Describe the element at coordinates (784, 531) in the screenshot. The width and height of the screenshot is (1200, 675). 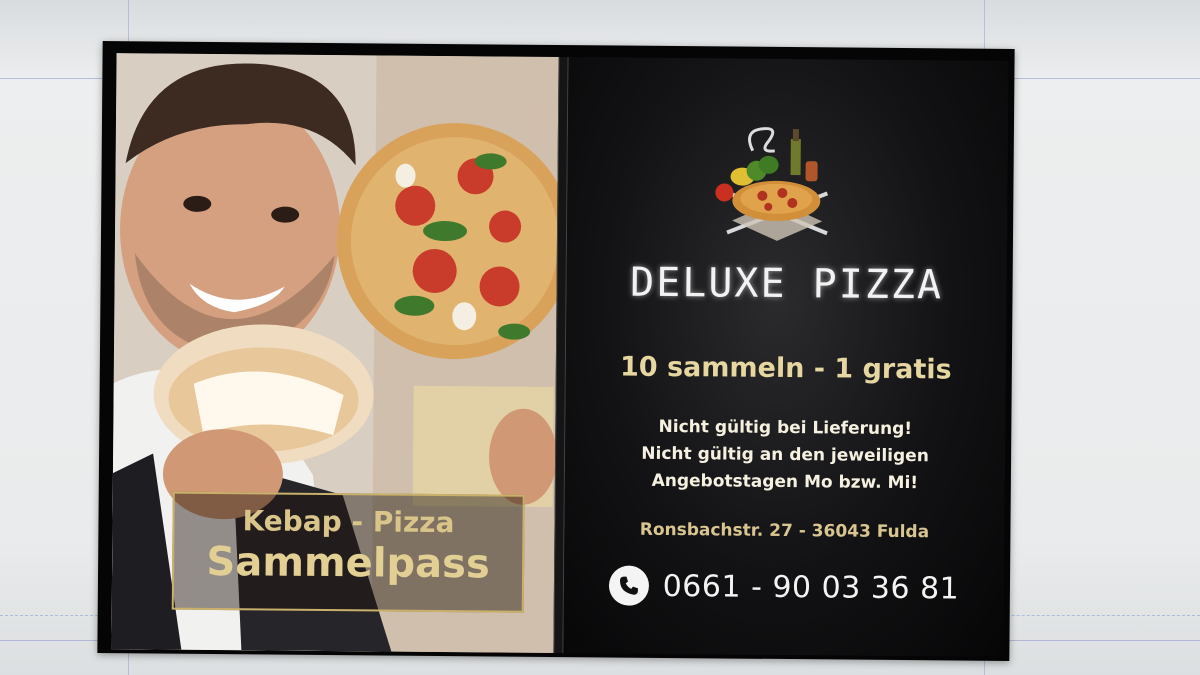
I see `shop-address: Ronsbachstr. 27 - 36043 Fulda` at that location.